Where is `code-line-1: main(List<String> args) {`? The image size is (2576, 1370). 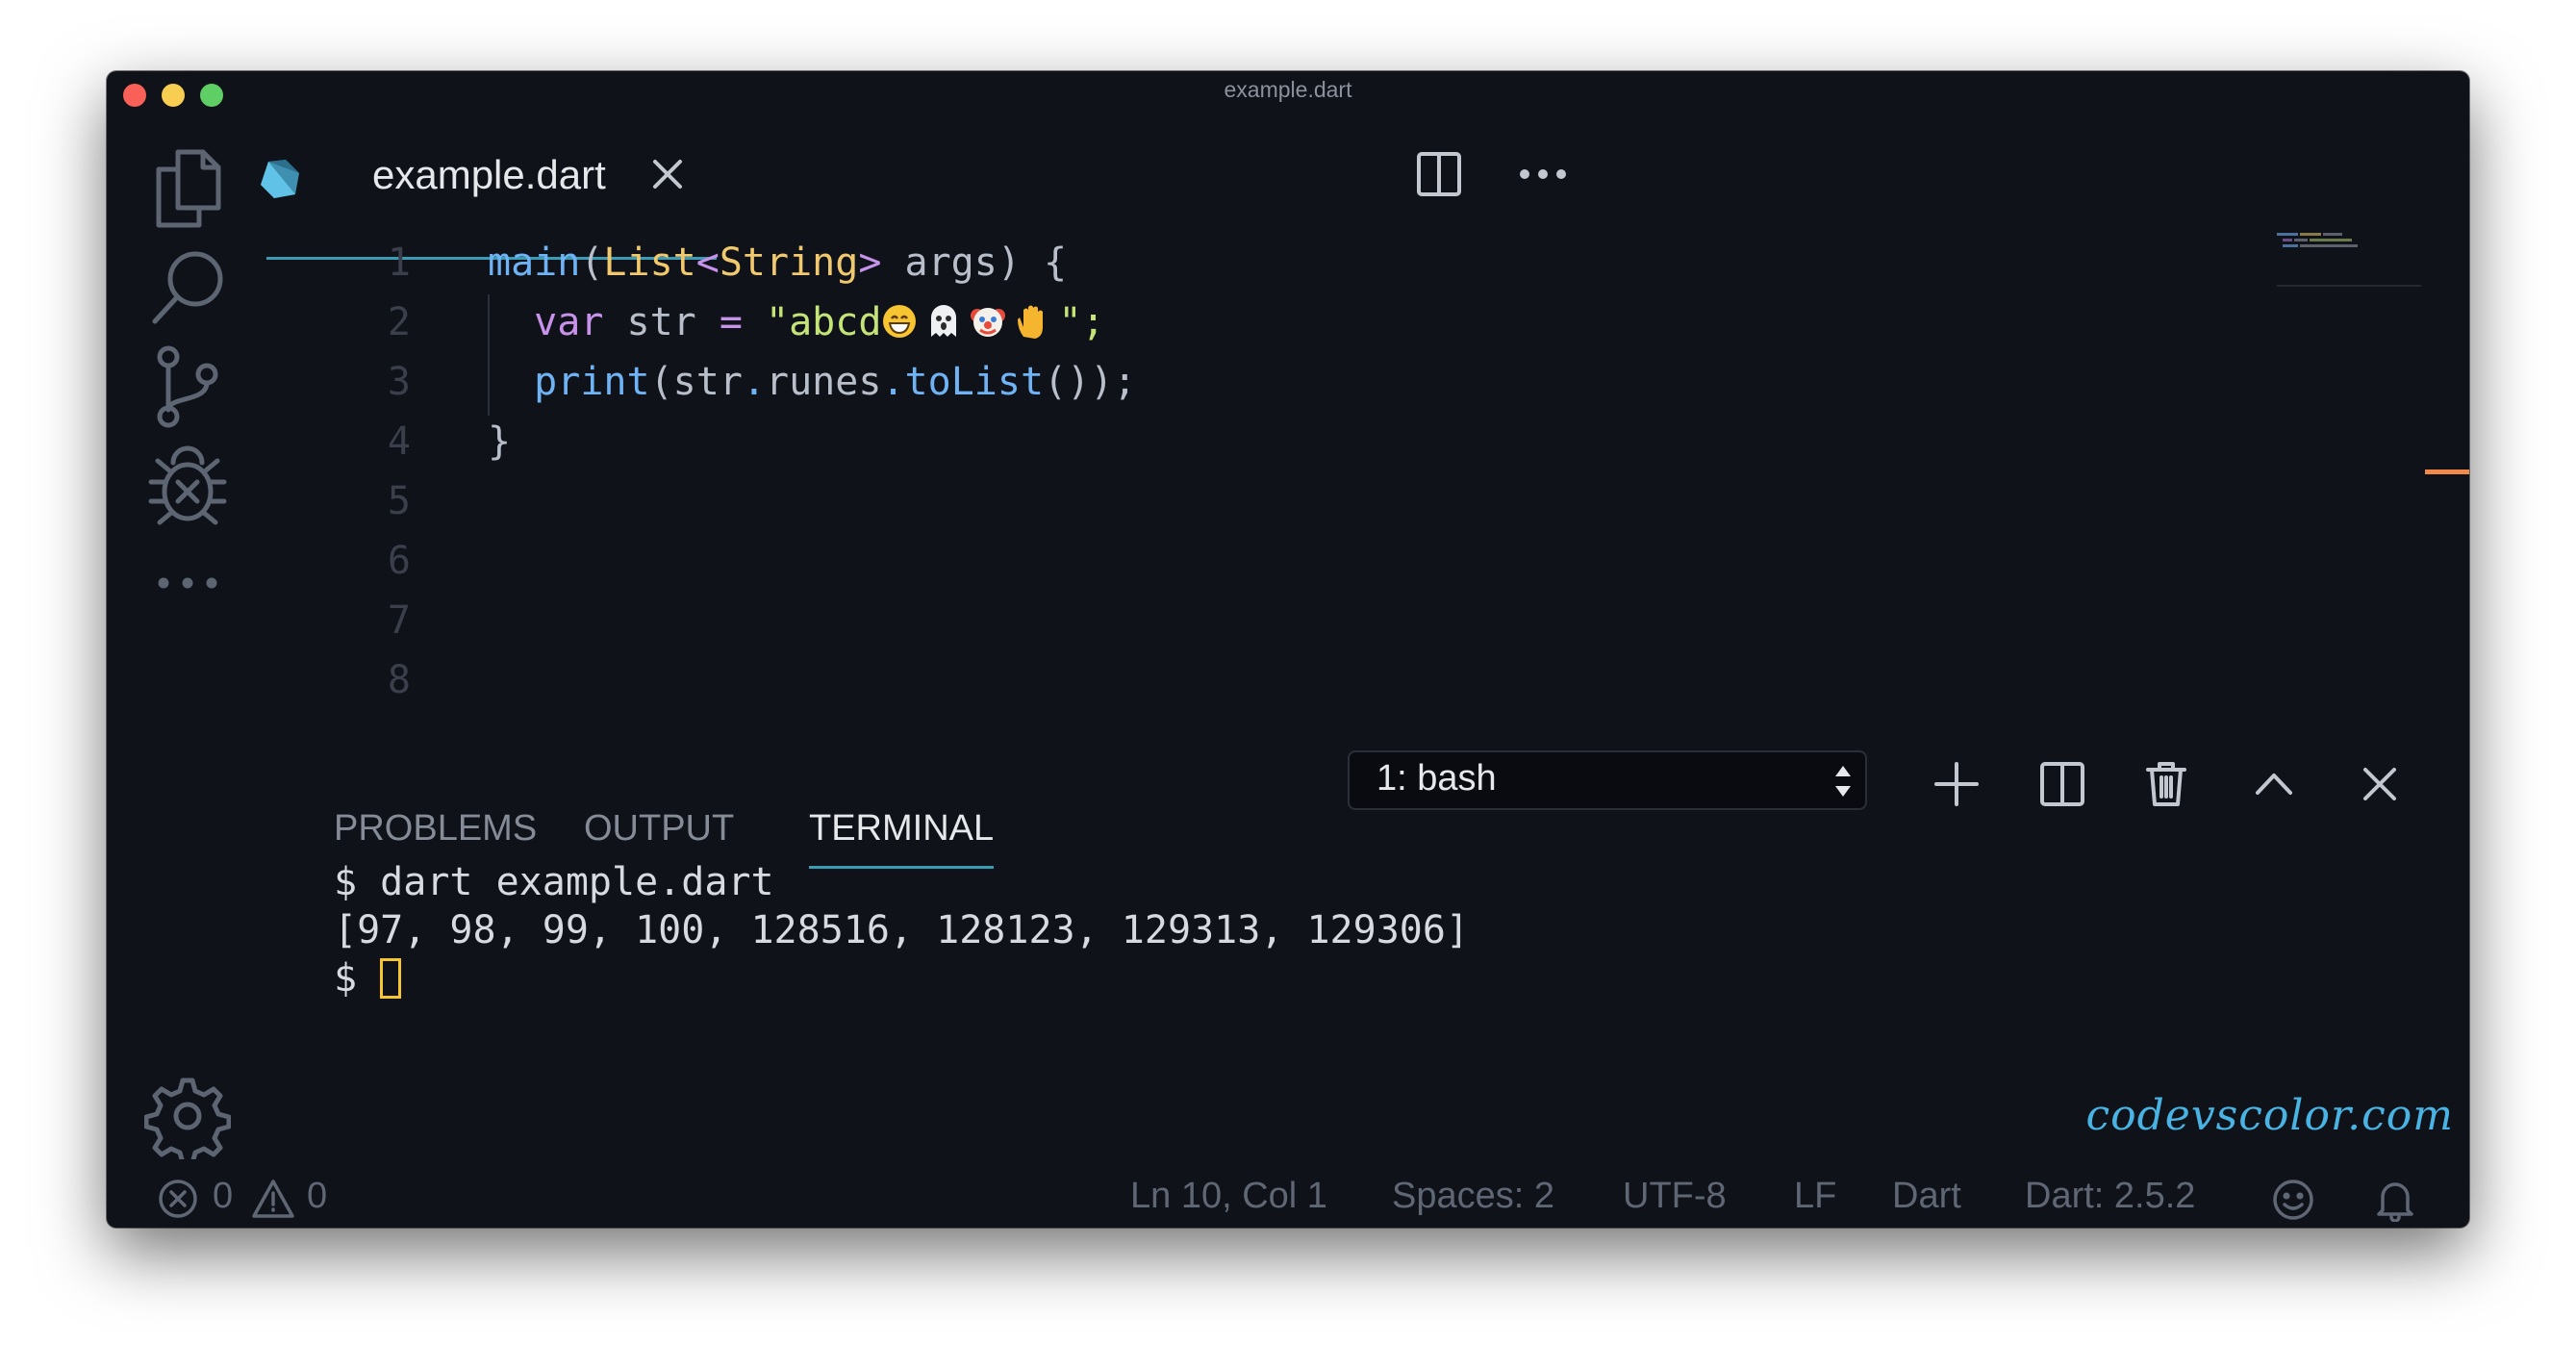
code-line-1: main(List<String> args) { is located at coordinates (812, 262).